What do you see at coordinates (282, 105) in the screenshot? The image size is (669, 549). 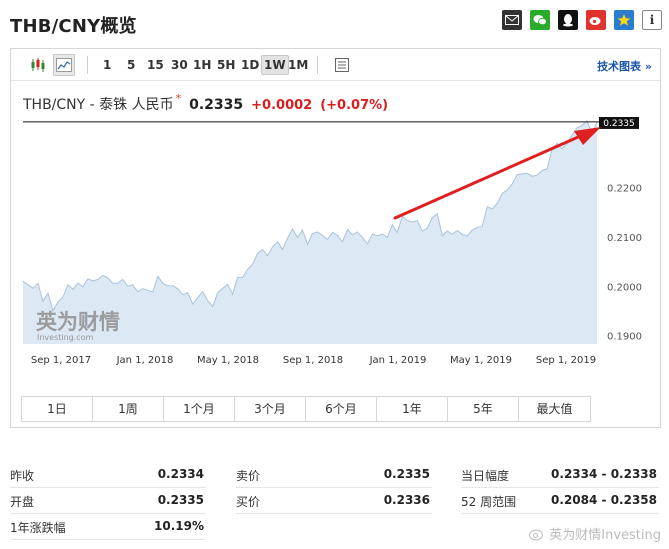 I see `price-change: +0.0002` at bounding box center [282, 105].